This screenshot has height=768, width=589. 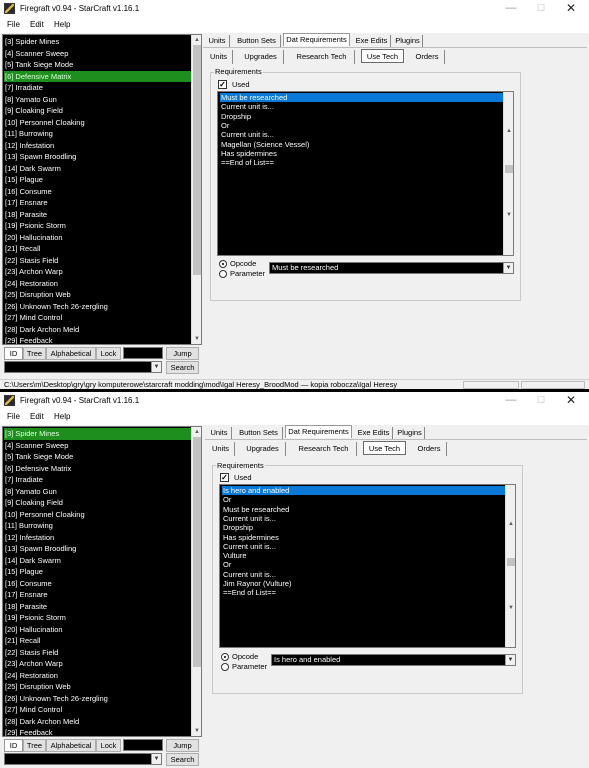 I want to click on tech-list-item: [16] Consume, so click(x=98, y=584).